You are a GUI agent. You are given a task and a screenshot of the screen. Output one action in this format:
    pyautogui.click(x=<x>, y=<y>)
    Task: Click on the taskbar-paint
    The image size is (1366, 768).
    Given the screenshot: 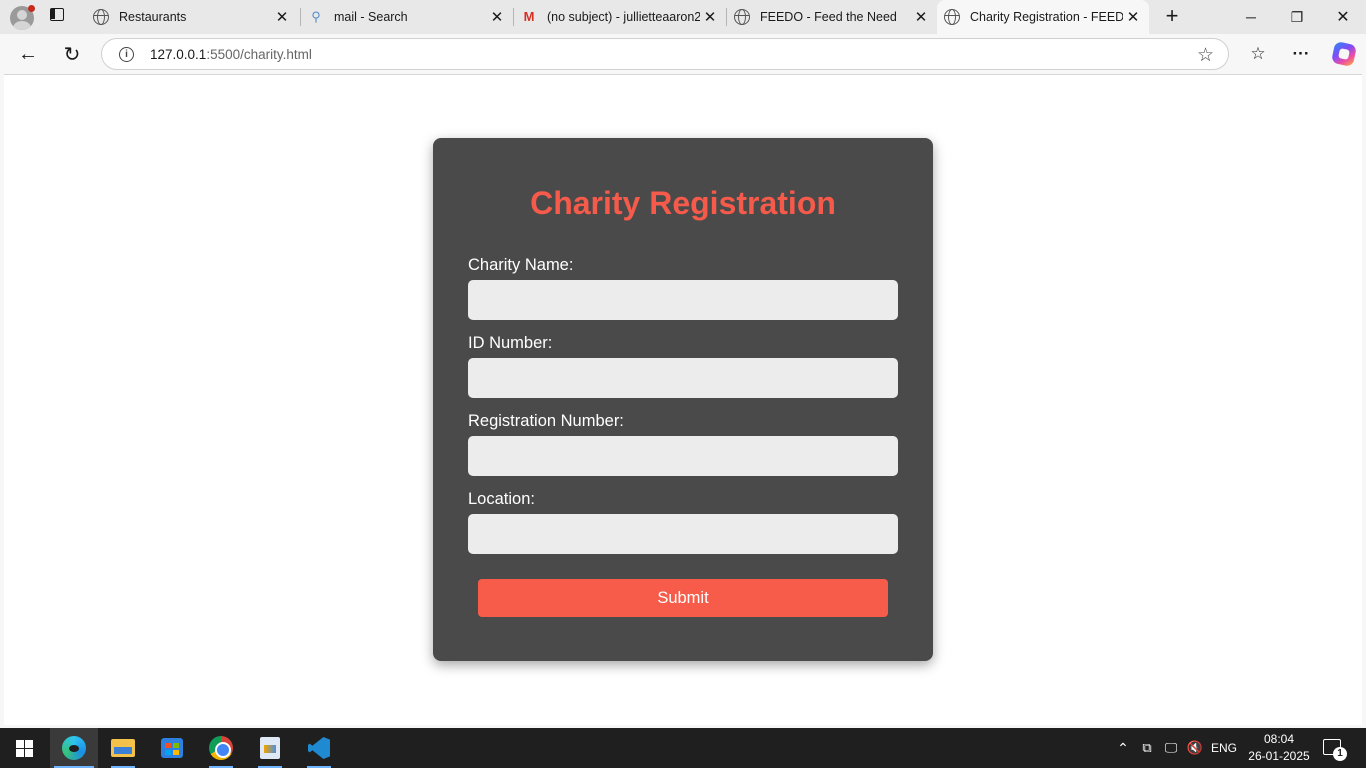 What is the action you would take?
    pyautogui.click(x=270, y=748)
    